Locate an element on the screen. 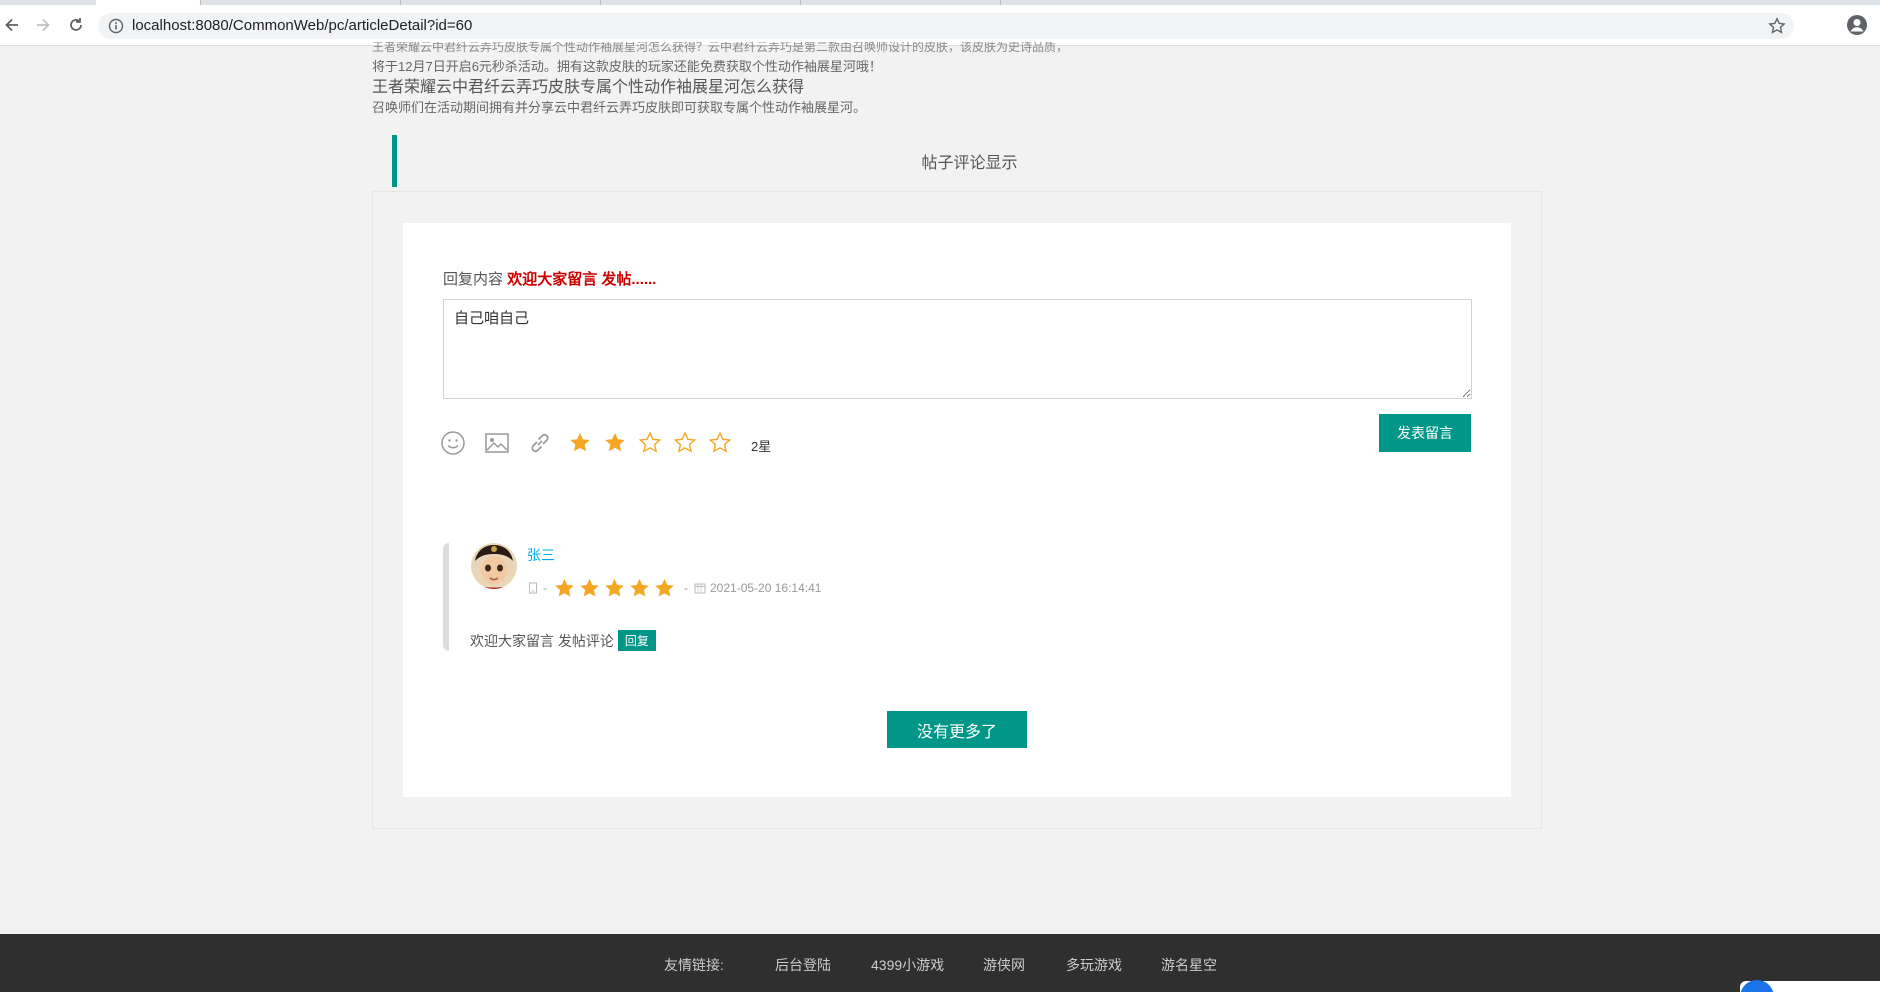 Image resolution: width=1880 pixels, height=992 pixels. info-icon is located at coordinates (116, 26).